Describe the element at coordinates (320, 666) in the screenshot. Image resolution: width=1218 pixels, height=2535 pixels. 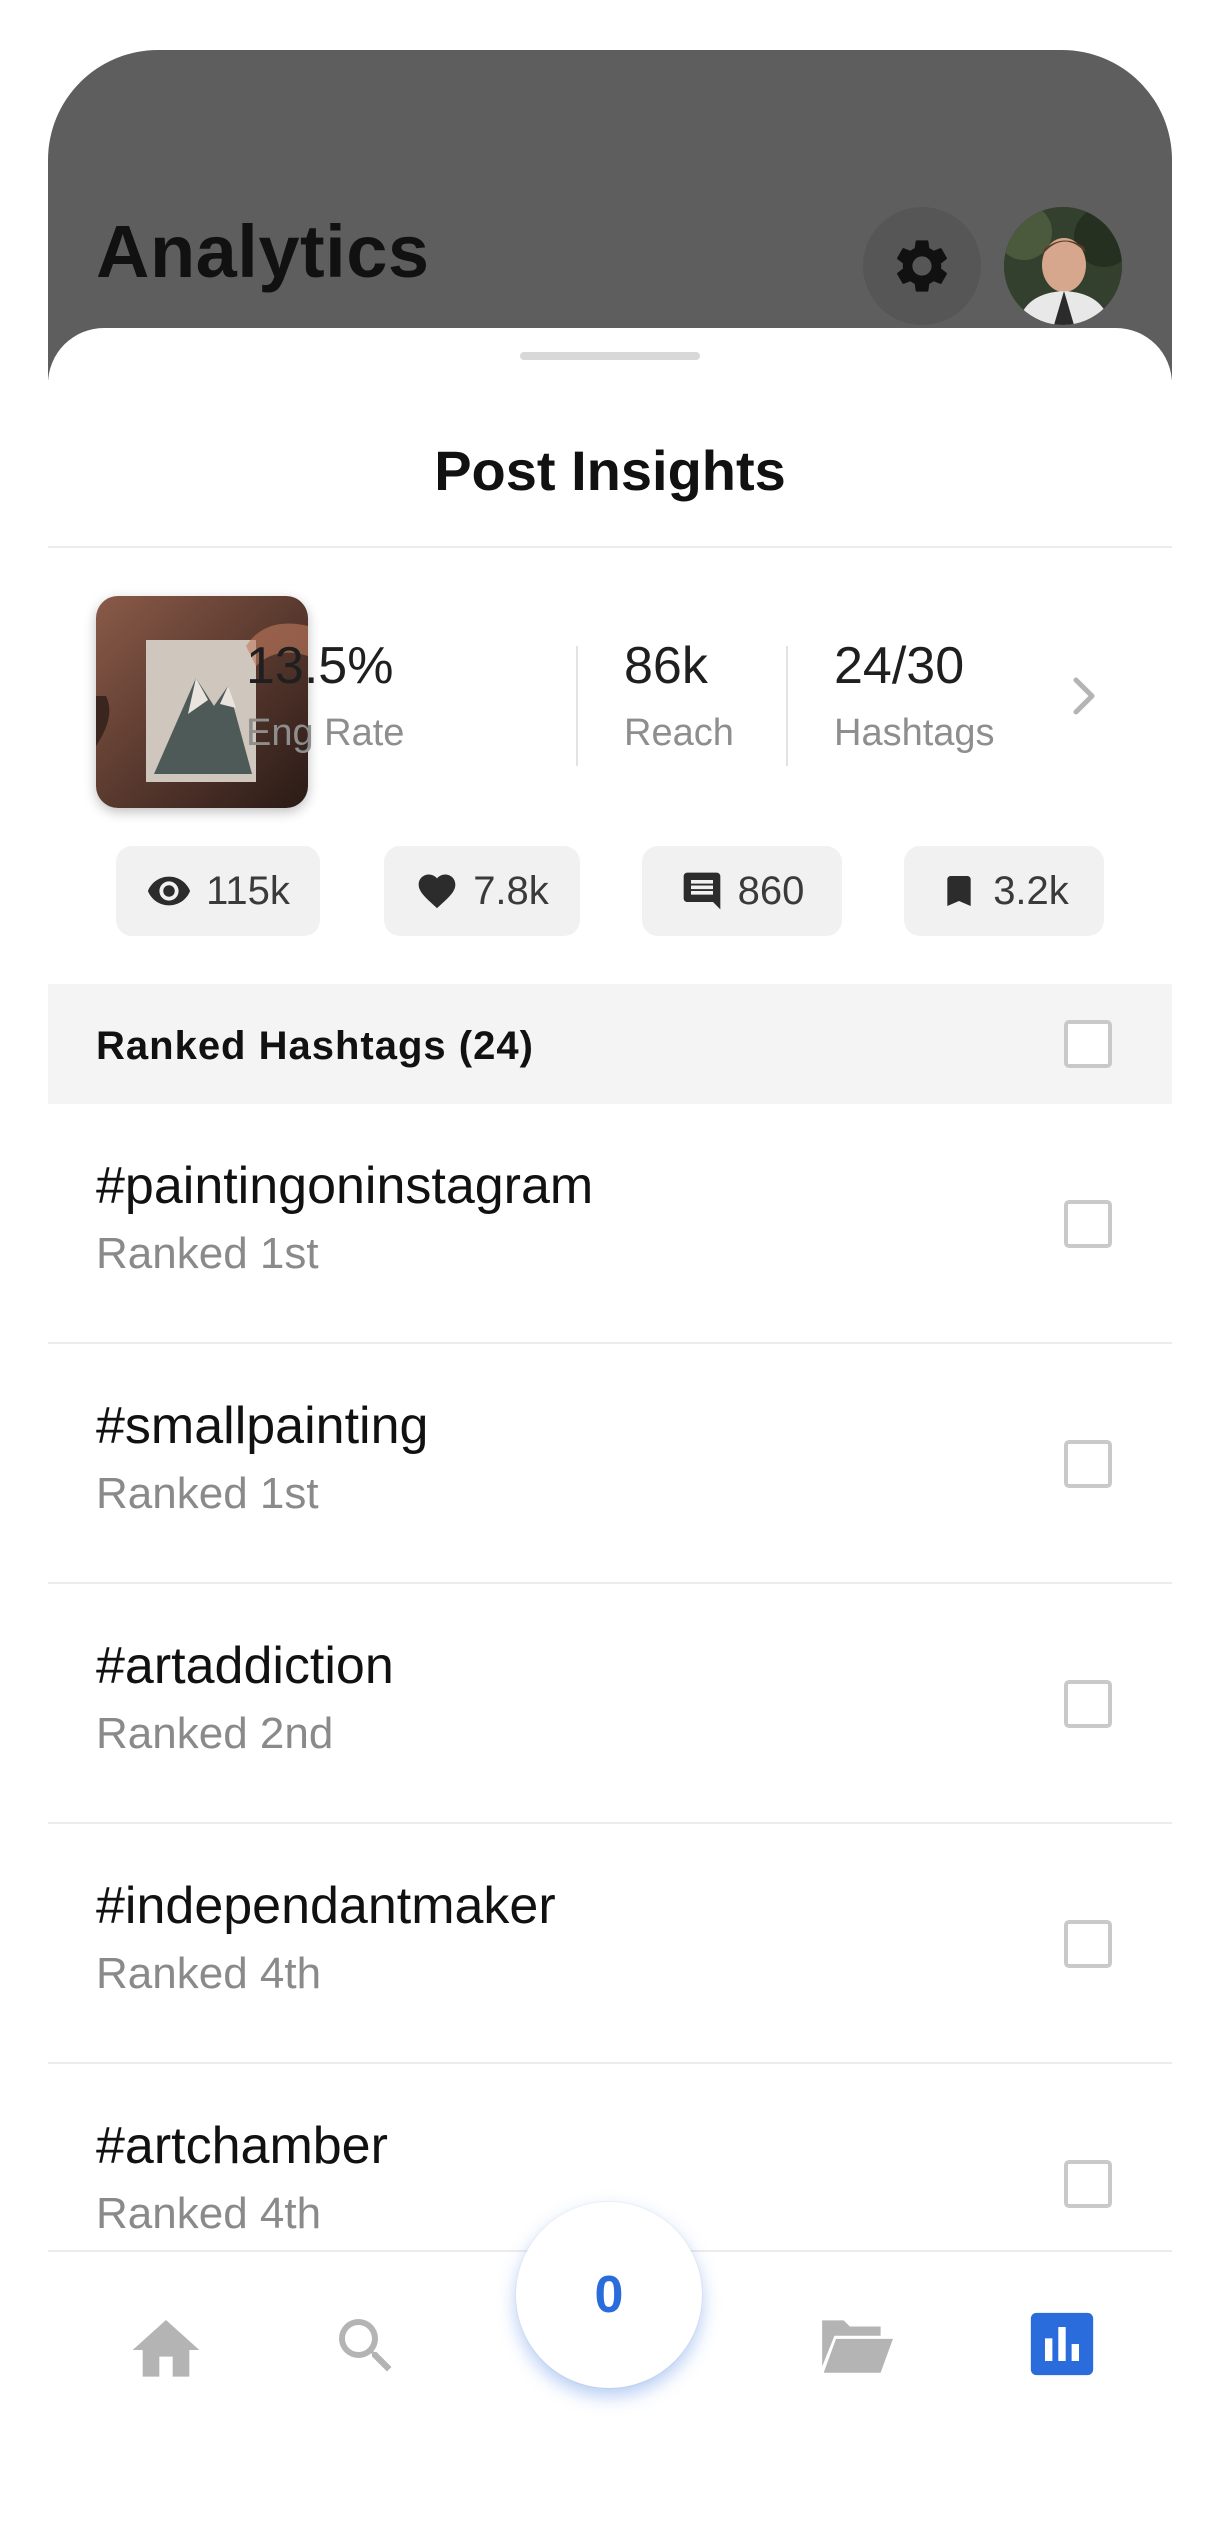
I see `stat-value: 13.5%` at that location.